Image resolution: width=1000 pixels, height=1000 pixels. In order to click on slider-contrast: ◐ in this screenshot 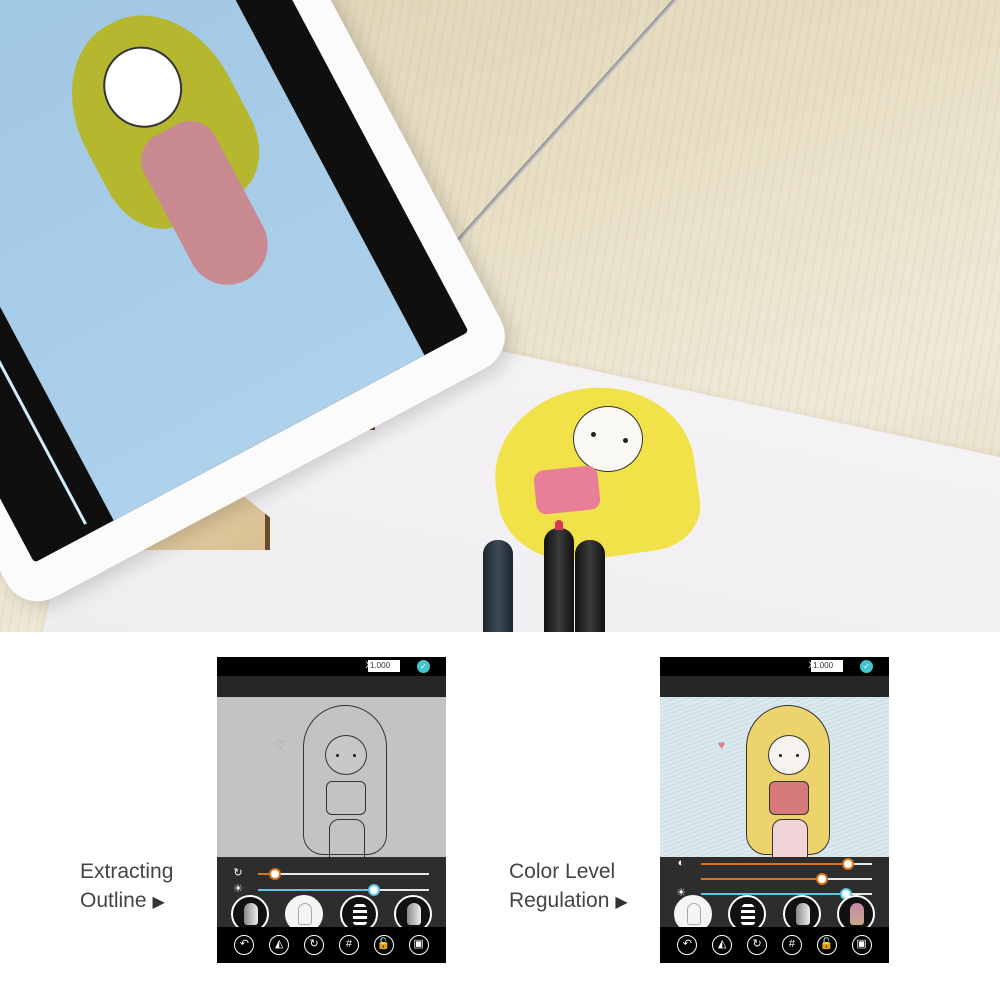, I will do `click(774, 864)`.